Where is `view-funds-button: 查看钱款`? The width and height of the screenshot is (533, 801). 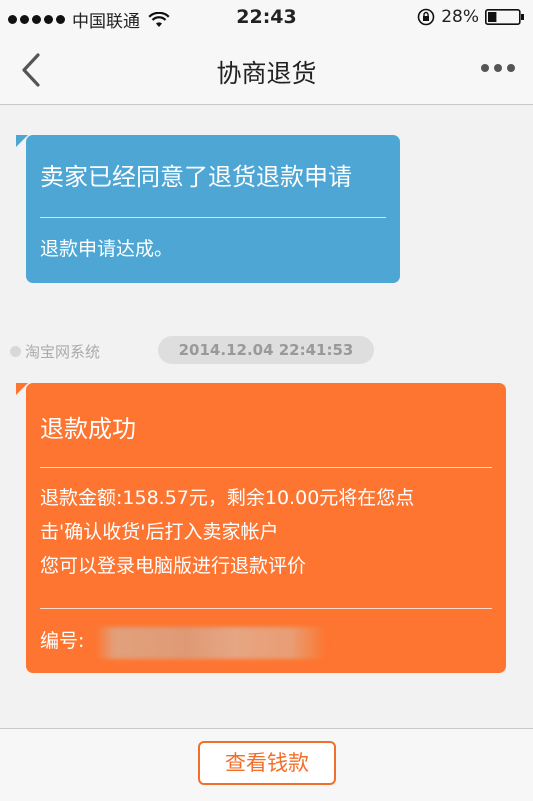 view-funds-button: 查看钱款 is located at coordinates (267, 763).